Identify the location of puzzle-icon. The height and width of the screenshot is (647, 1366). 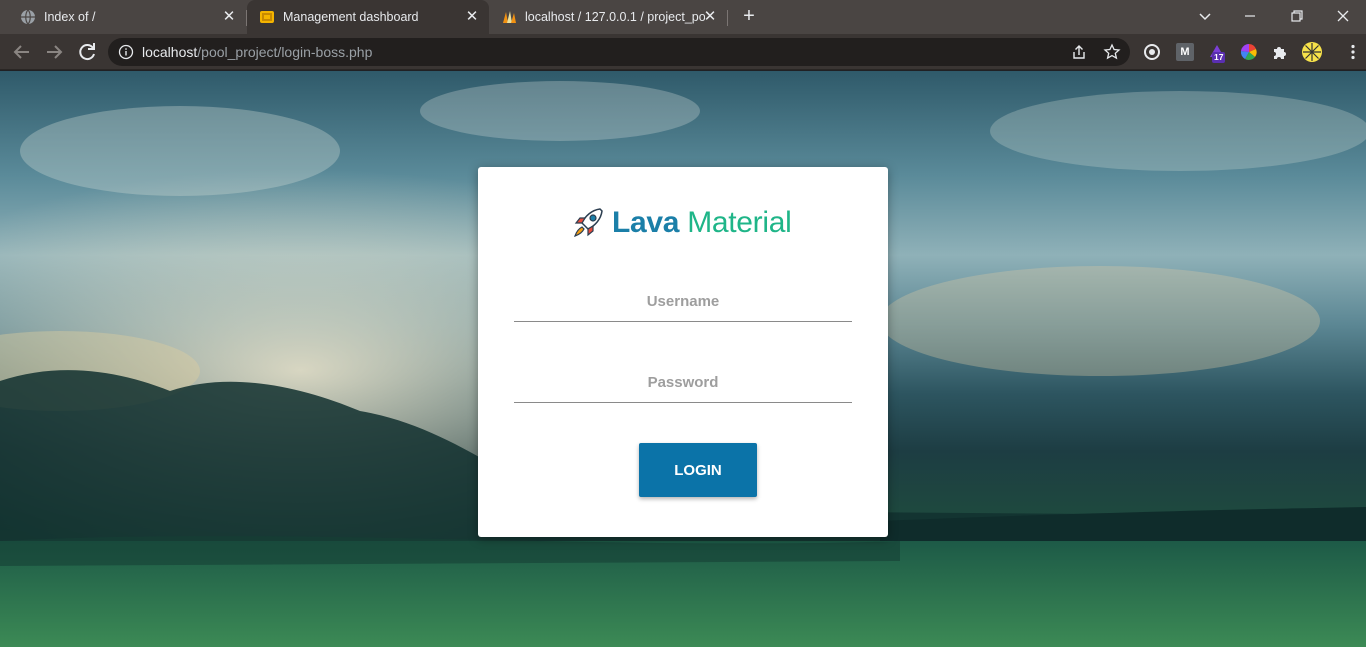
(1280, 52).